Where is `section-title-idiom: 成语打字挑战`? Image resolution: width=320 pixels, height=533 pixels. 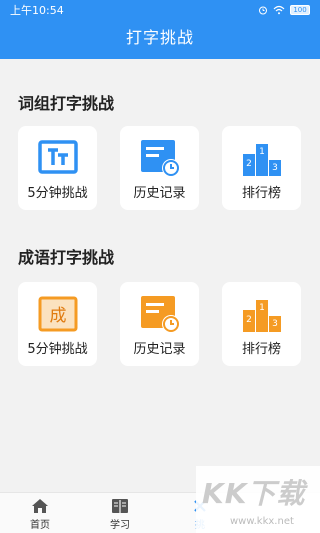
section-title-idiom: 成语打字挑战 is located at coordinates (66, 257).